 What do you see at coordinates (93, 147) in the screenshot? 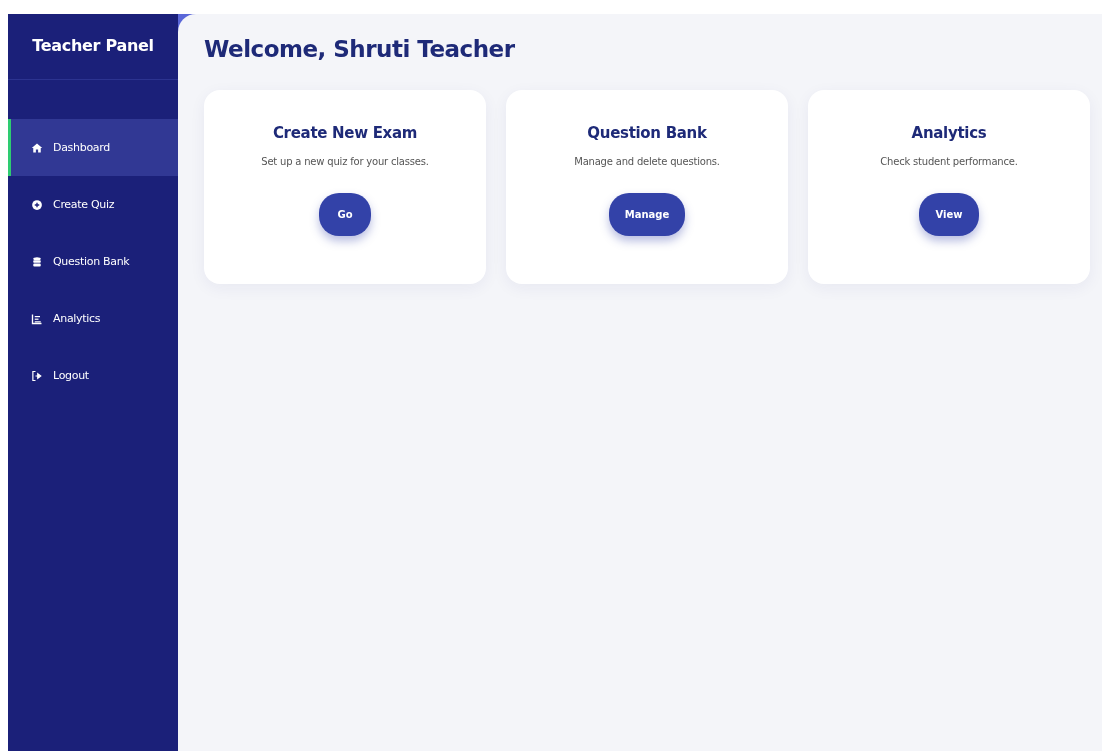
I see `nav-item: Dashboard` at bounding box center [93, 147].